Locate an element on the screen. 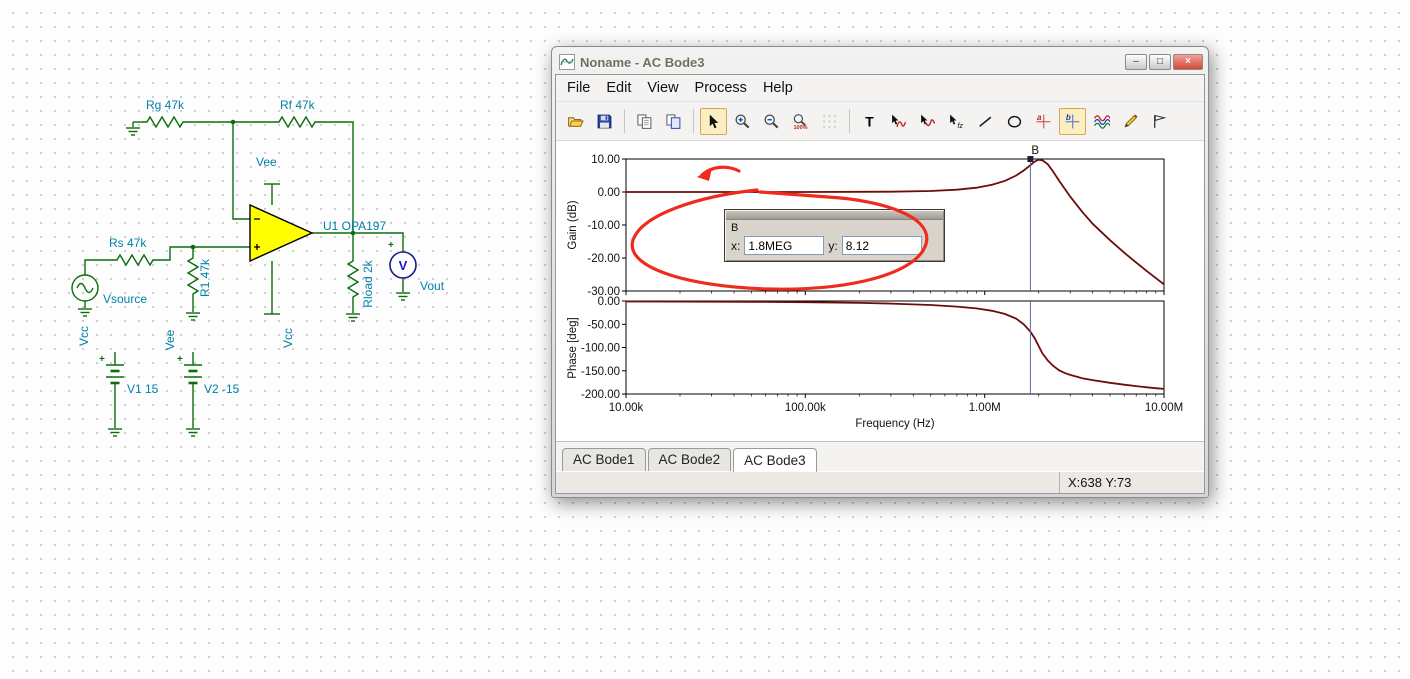 The height and width of the screenshot is (679, 1410). statusbar: X:638 Y:73 is located at coordinates (880, 482).